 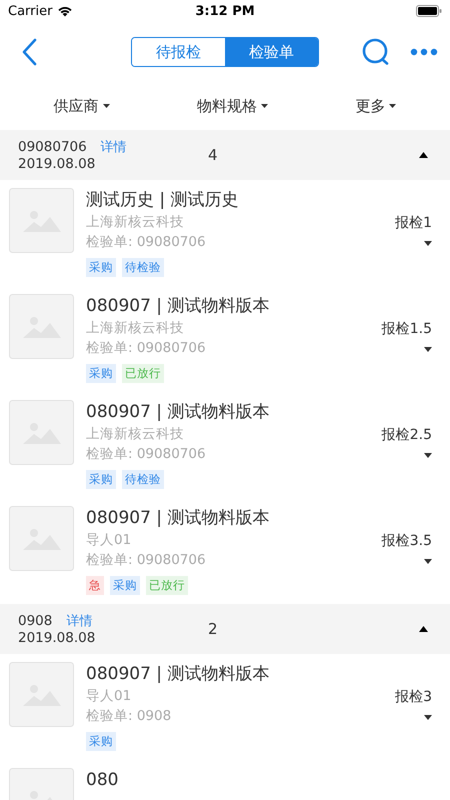 I want to click on inspection-number: 检验单: 0908, so click(x=129, y=716).